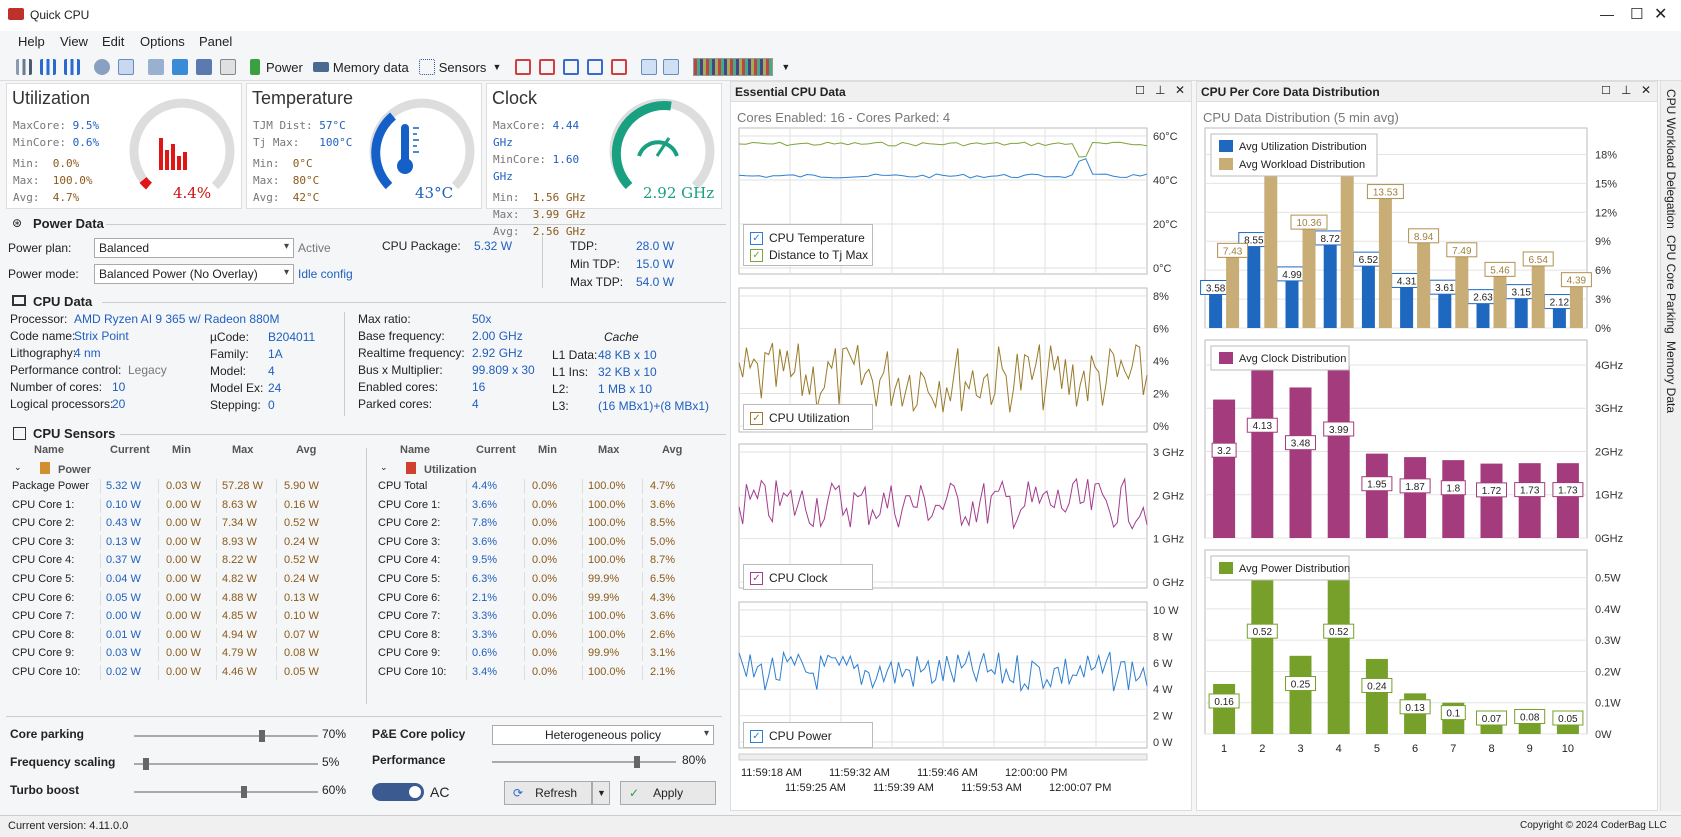  What do you see at coordinates (334, 790) in the screenshot?
I see `turbo-boost-value: 60%` at bounding box center [334, 790].